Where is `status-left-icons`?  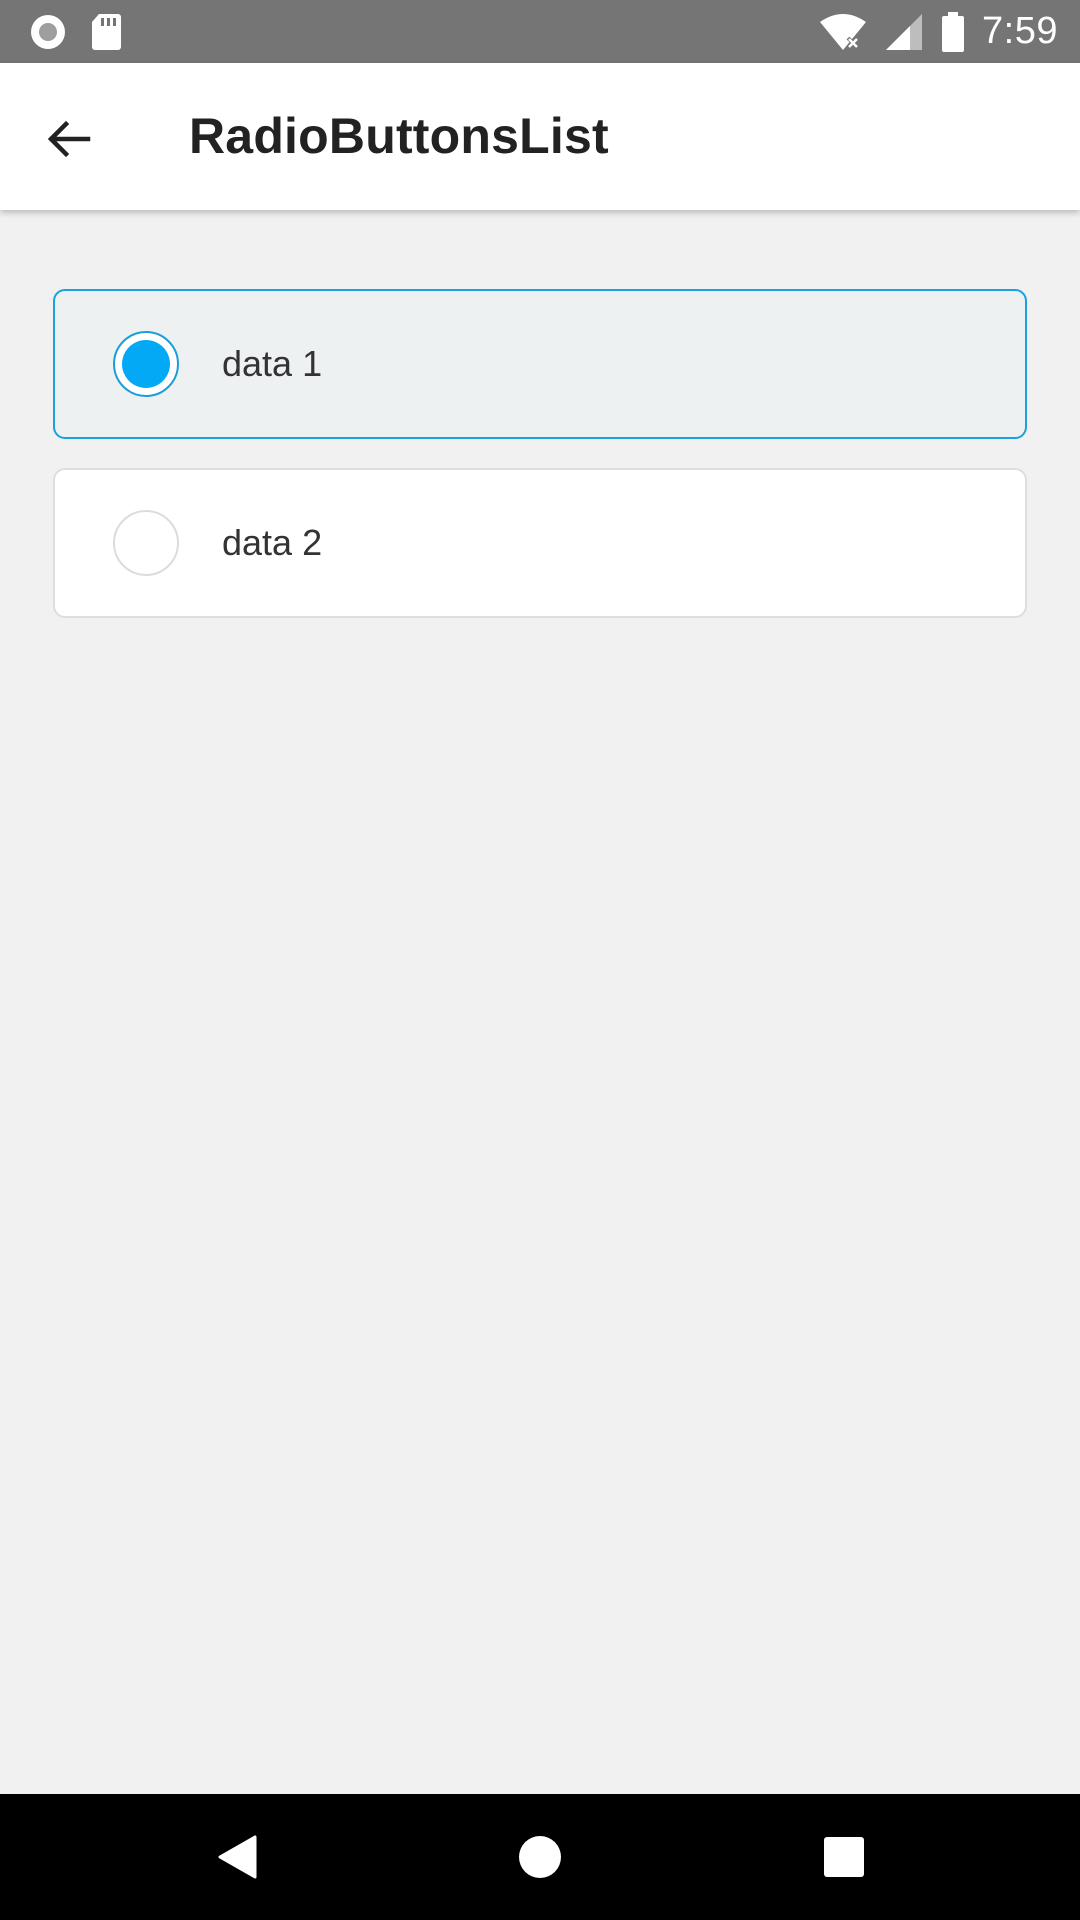
status-left-icons is located at coordinates (75, 32).